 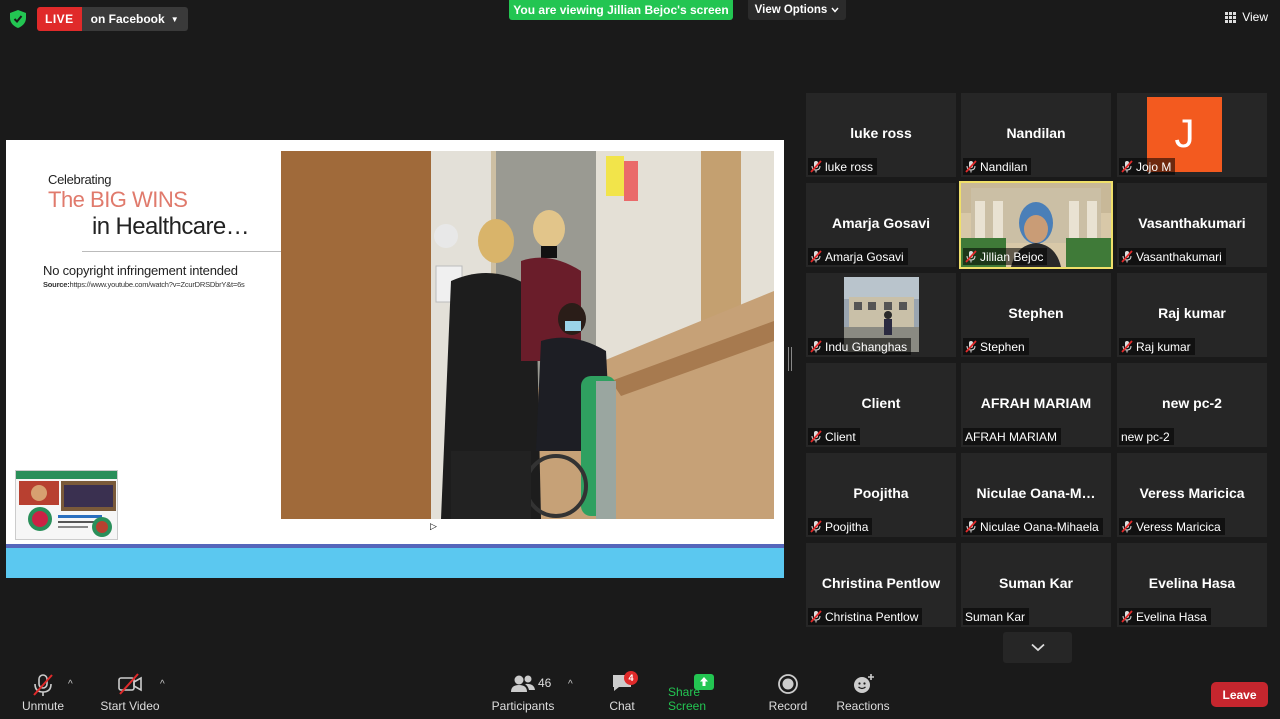 What do you see at coordinates (523, 683) in the screenshot?
I see `participants-icon` at bounding box center [523, 683].